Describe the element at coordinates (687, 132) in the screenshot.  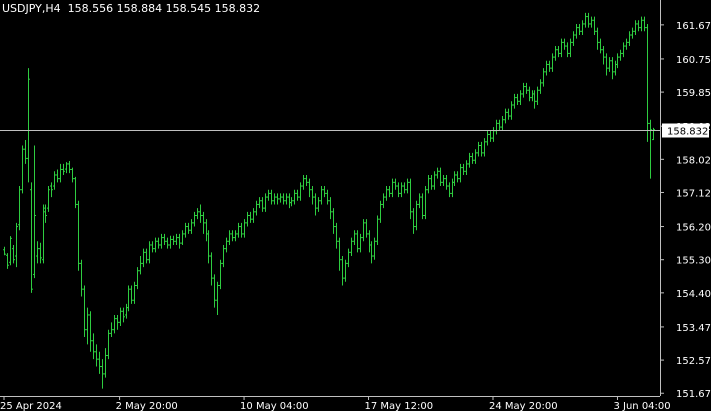
I see `current-price-label: 158.832` at that location.